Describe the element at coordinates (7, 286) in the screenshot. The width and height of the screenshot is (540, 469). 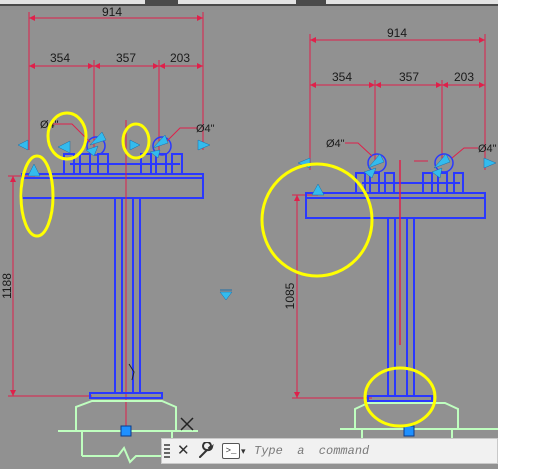
I see `left-dim-height-text: 1188` at that location.